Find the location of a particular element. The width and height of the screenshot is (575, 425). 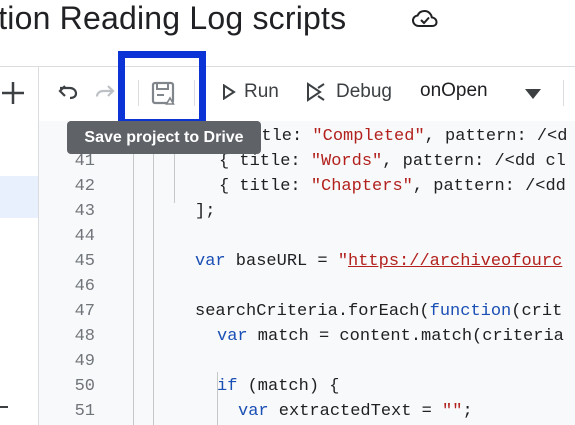

run-button: Run is located at coordinates (250, 92).